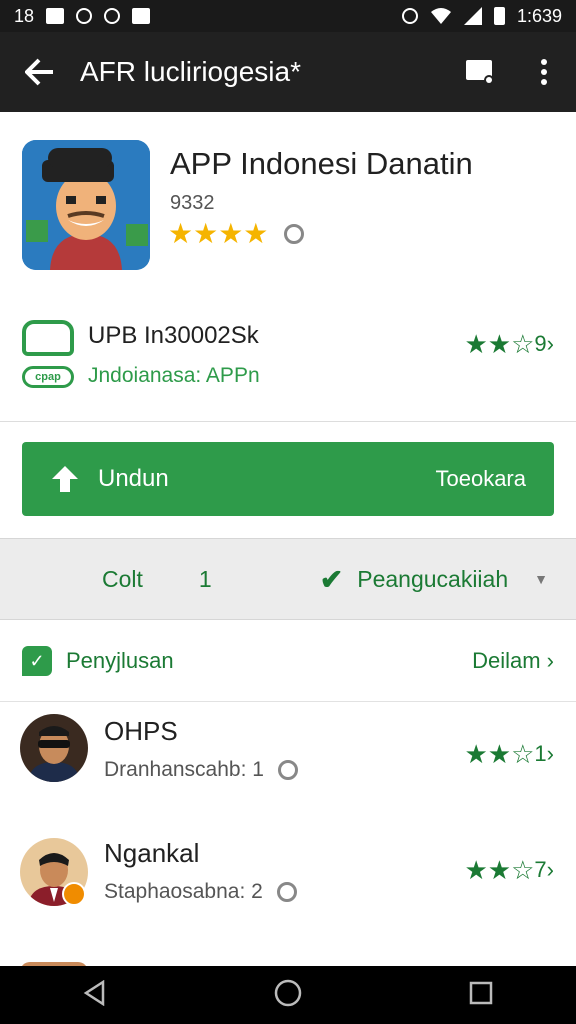 Image resolution: width=576 pixels, height=1024 pixels. What do you see at coordinates (540, 869) in the screenshot?
I see `review-rating-count: 7` at bounding box center [540, 869].